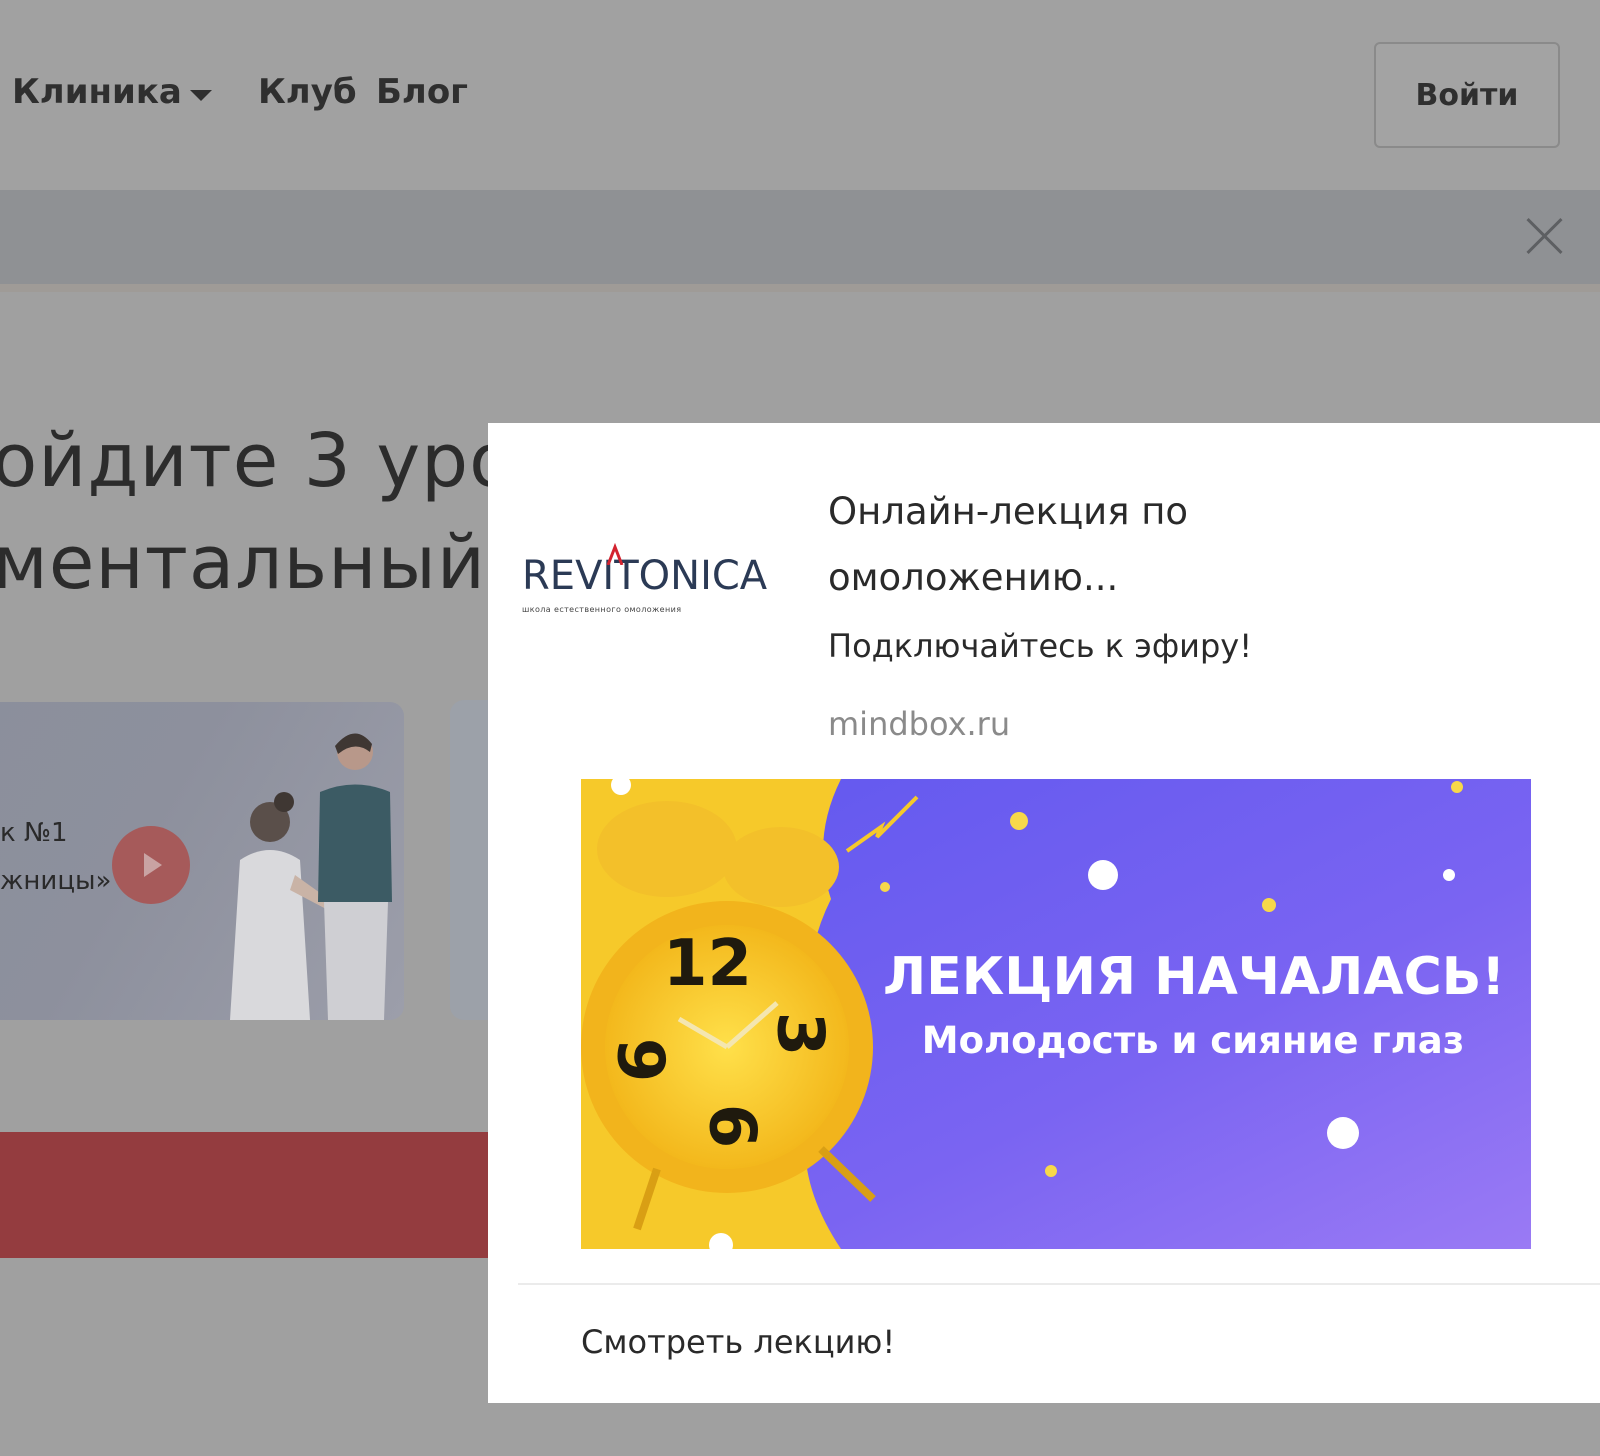 The width and height of the screenshot is (1600, 1456). What do you see at coordinates (1467, 95) in the screenshot?
I see `login-button: Войти` at bounding box center [1467, 95].